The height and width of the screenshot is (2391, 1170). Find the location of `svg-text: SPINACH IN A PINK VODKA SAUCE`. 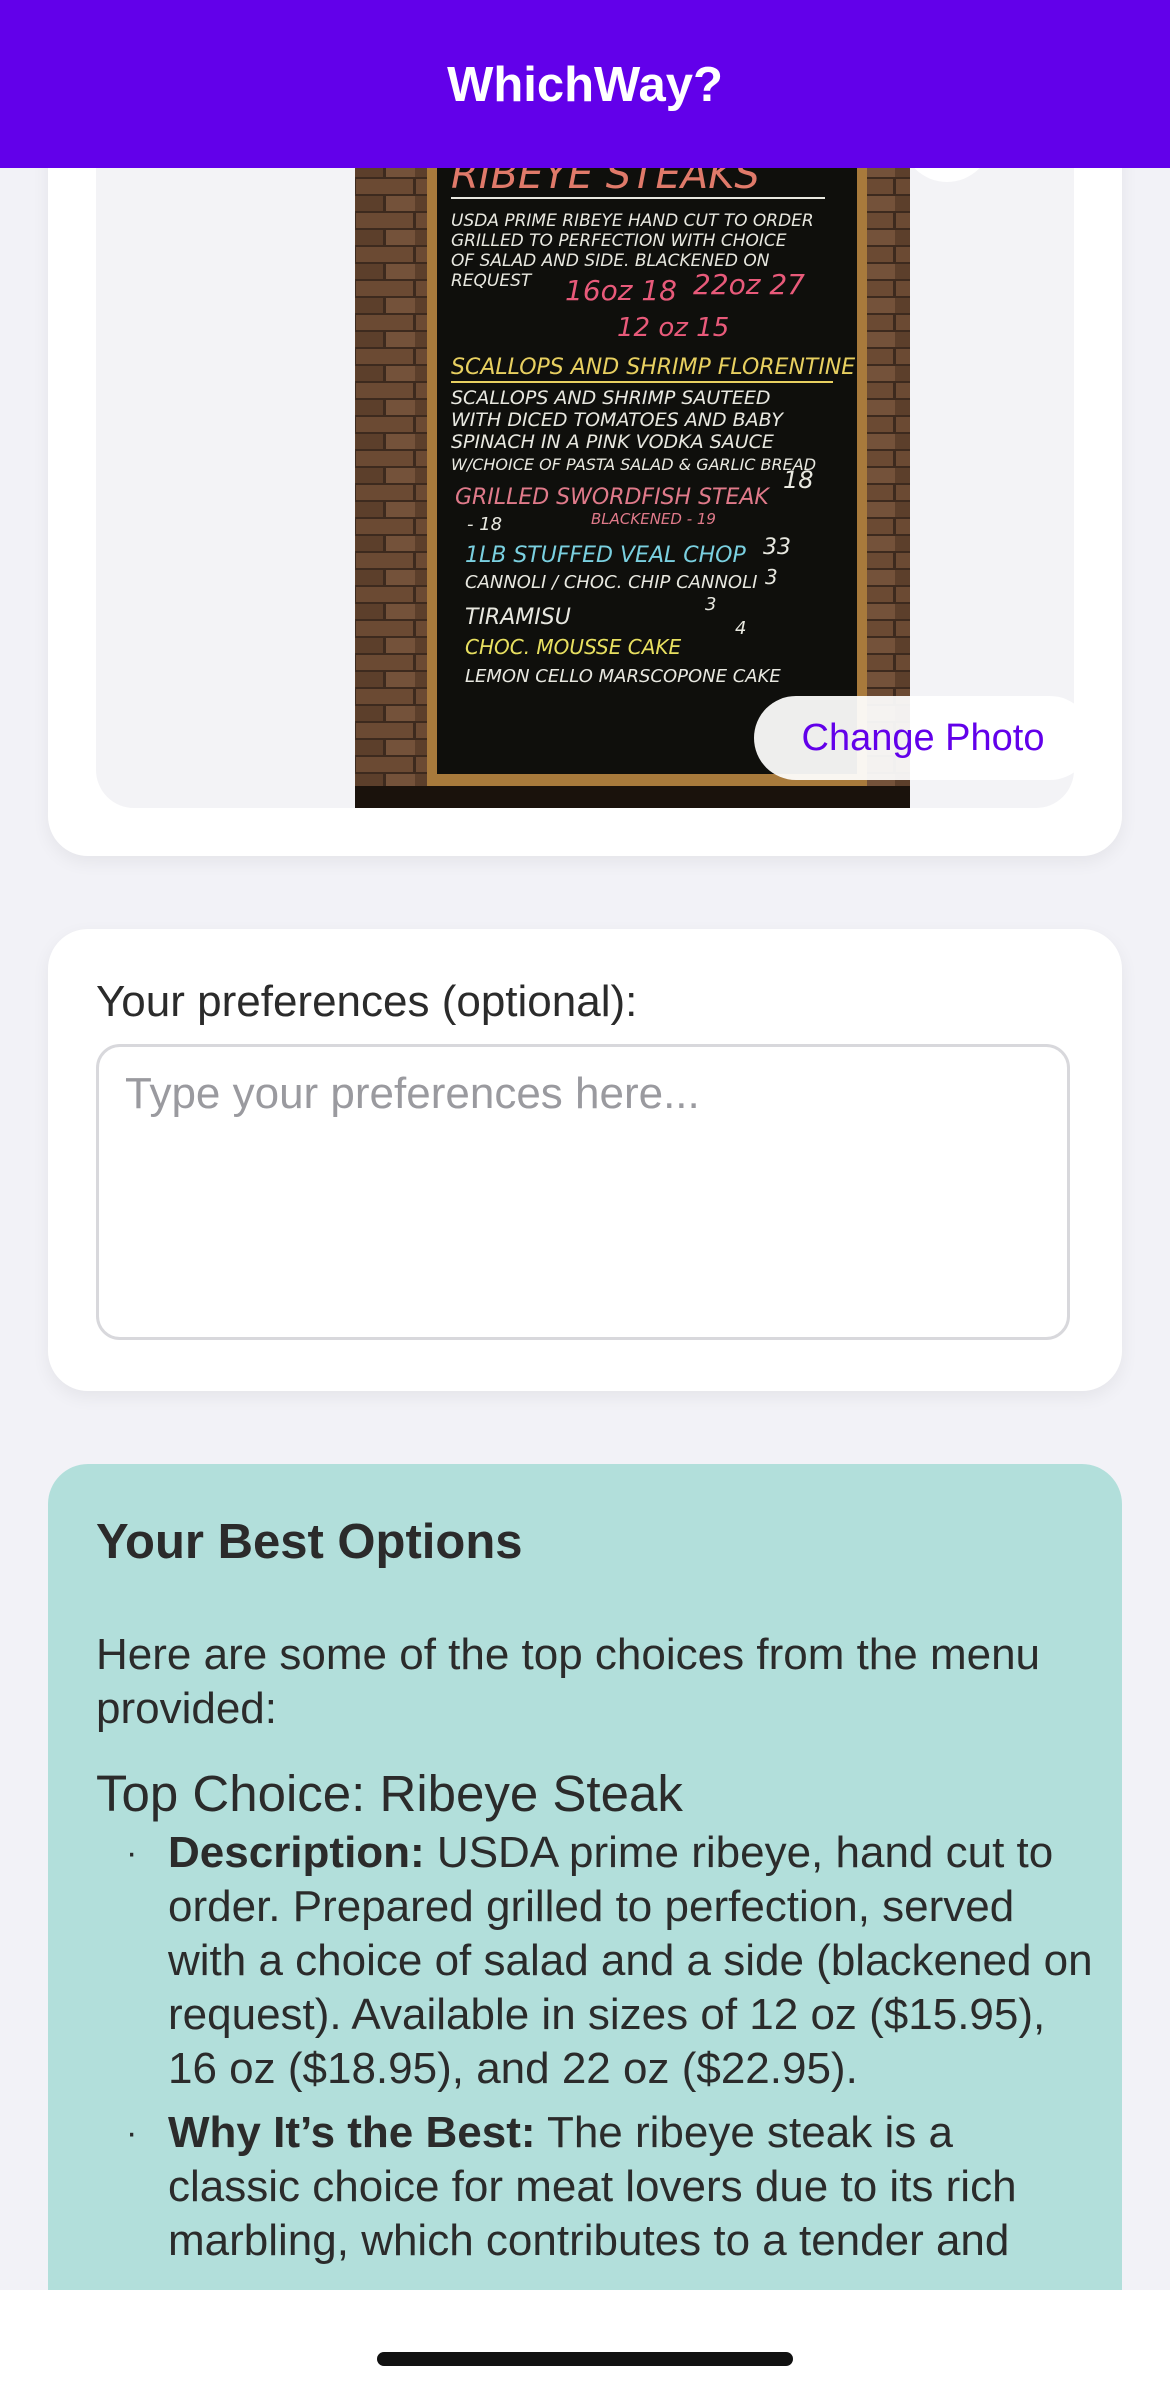

svg-text: SPINACH IN A PINK VODKA SAUCE is located at coordinates (612, 442).